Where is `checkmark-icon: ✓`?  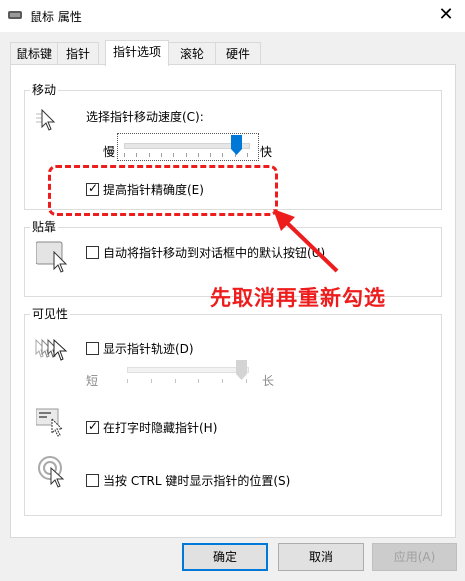 checkmark-icon: ✓ is located at coordinates (93, 426).